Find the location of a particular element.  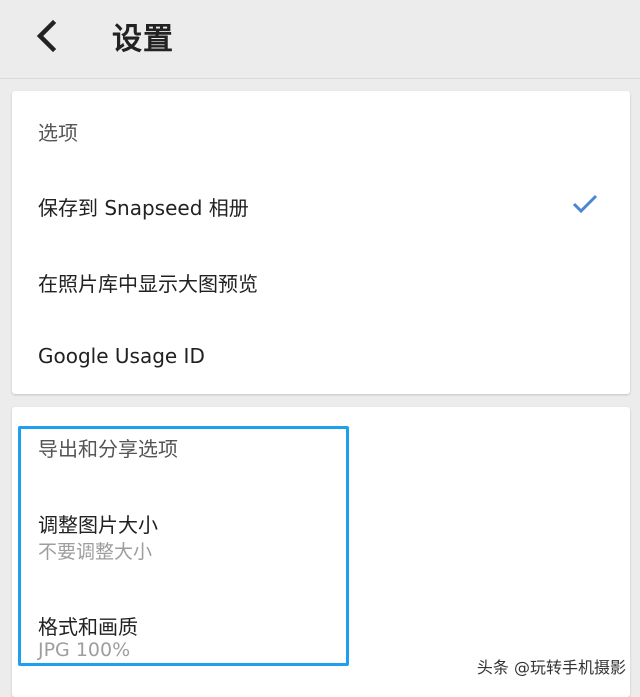

setting-label: 在照片库中显示大图预览 is located at coordinates (148, 284).